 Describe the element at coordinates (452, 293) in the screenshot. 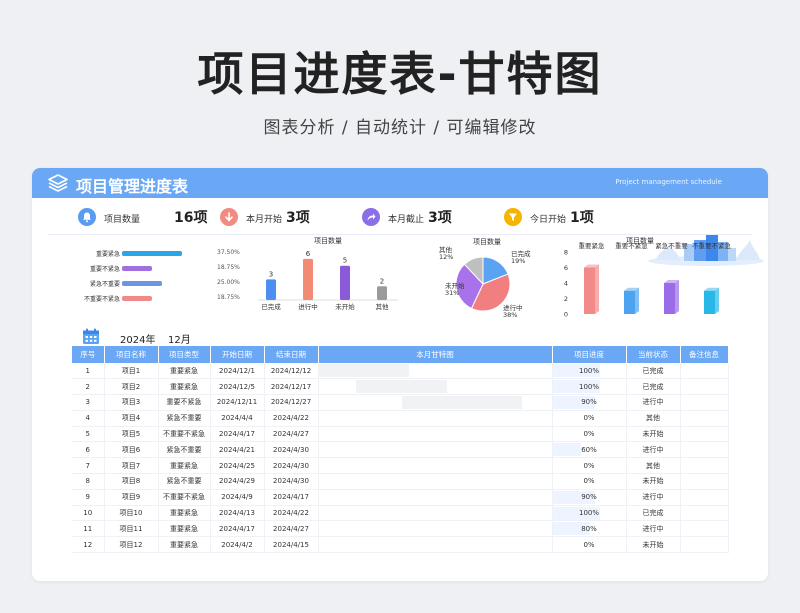

I see `slice-percent: 31%` at that location.